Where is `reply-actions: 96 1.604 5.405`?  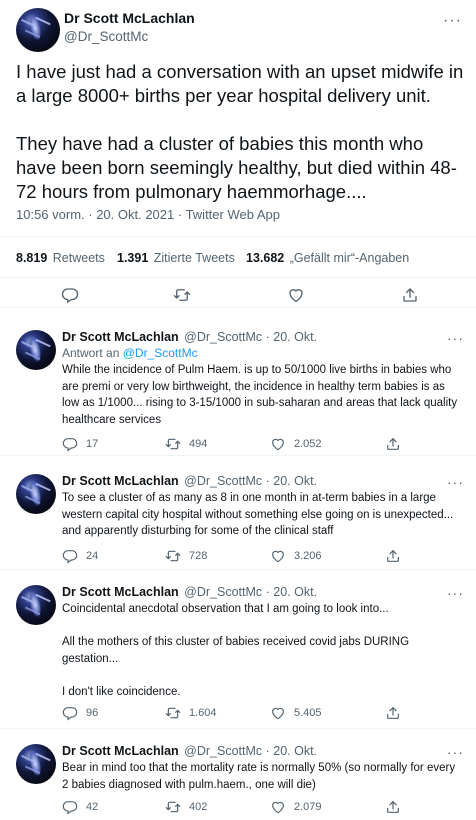 reply-actions: 96 1.604 5.405 is located at coordinates (262, 713).